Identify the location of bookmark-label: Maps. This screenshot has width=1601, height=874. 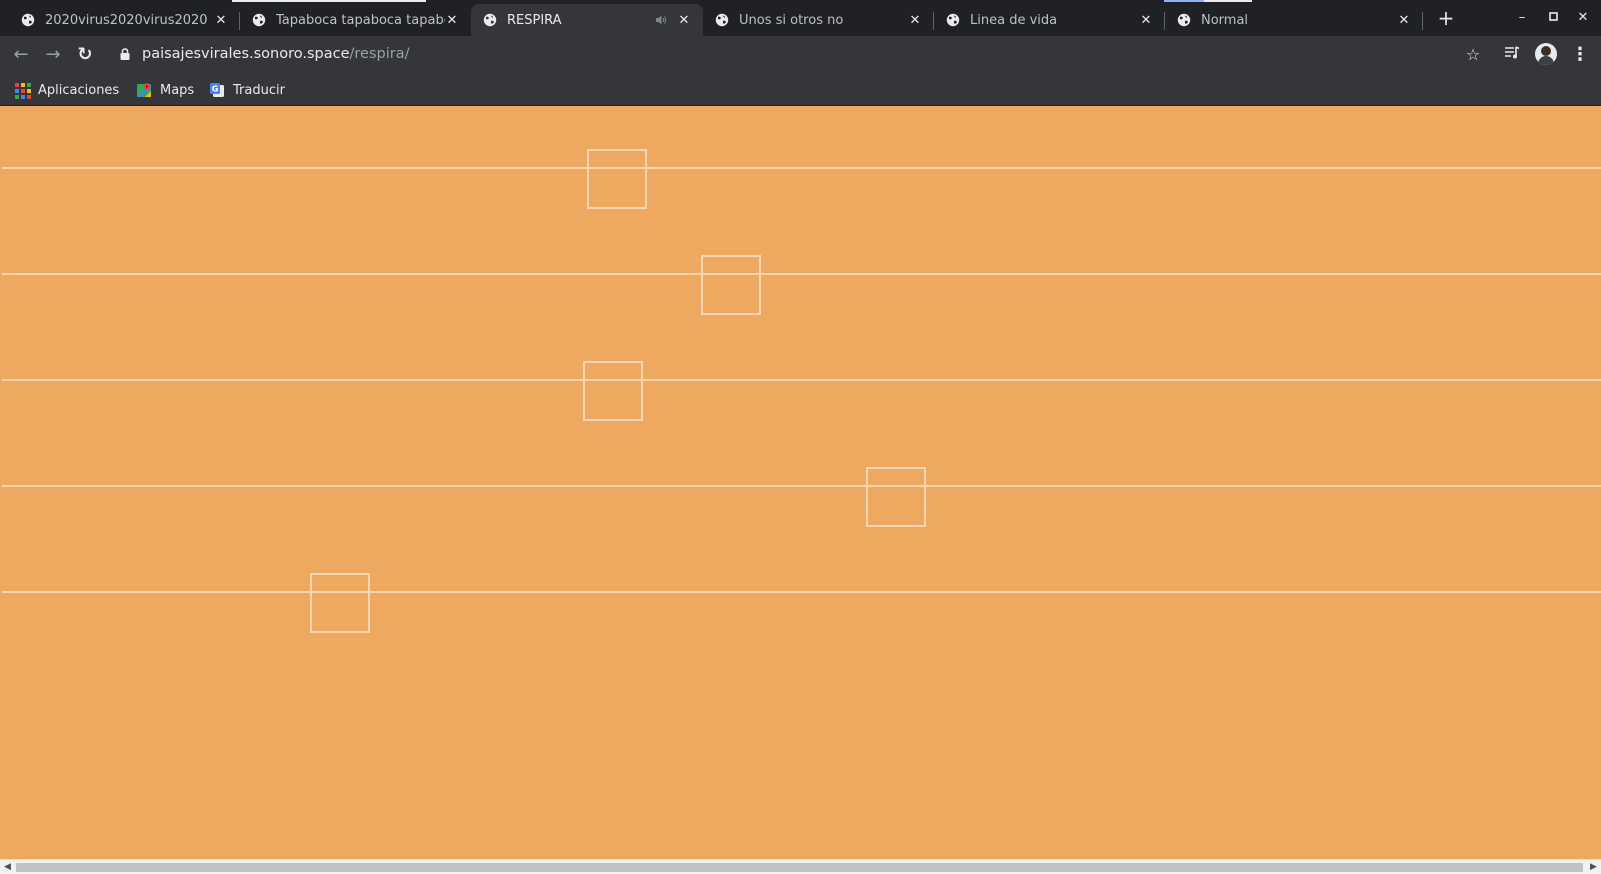
(177, 90).